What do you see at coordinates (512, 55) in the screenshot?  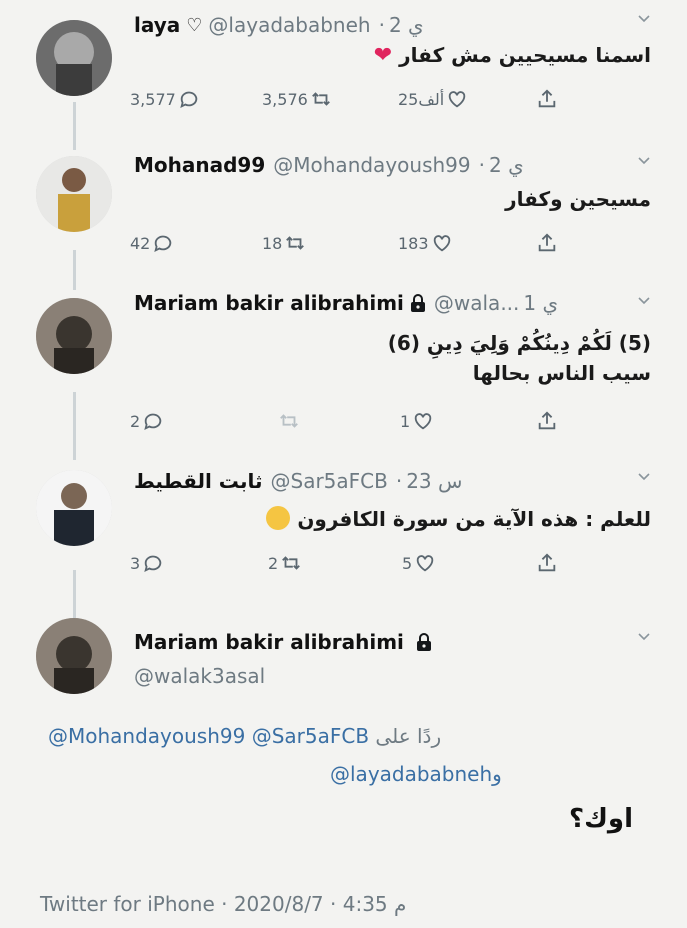 I see `tweet-text: اسمنا مسيحيين مش كفار ❤` at bounding box center [512, 55].